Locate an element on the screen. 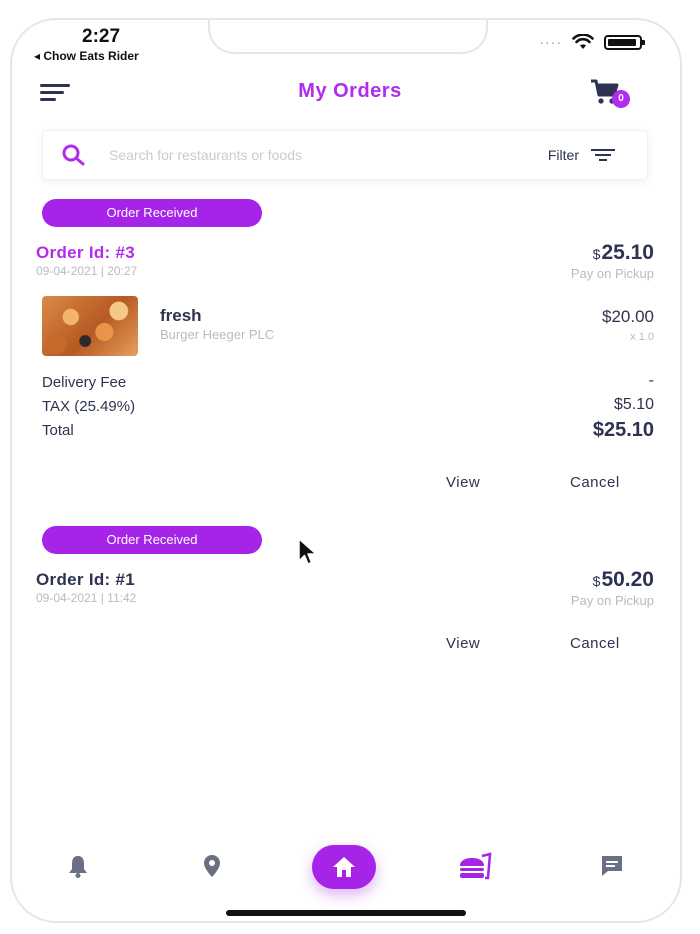 The height and width of the screenshot is (934, 700). cart-button: 0 is located at coordinates (611, 94).